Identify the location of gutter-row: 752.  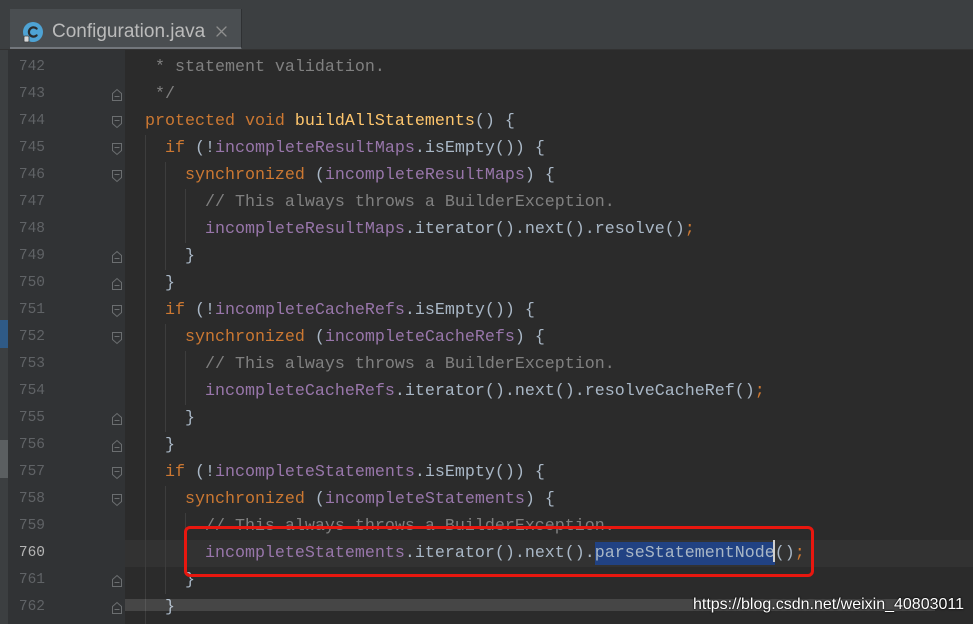
(66, 337).